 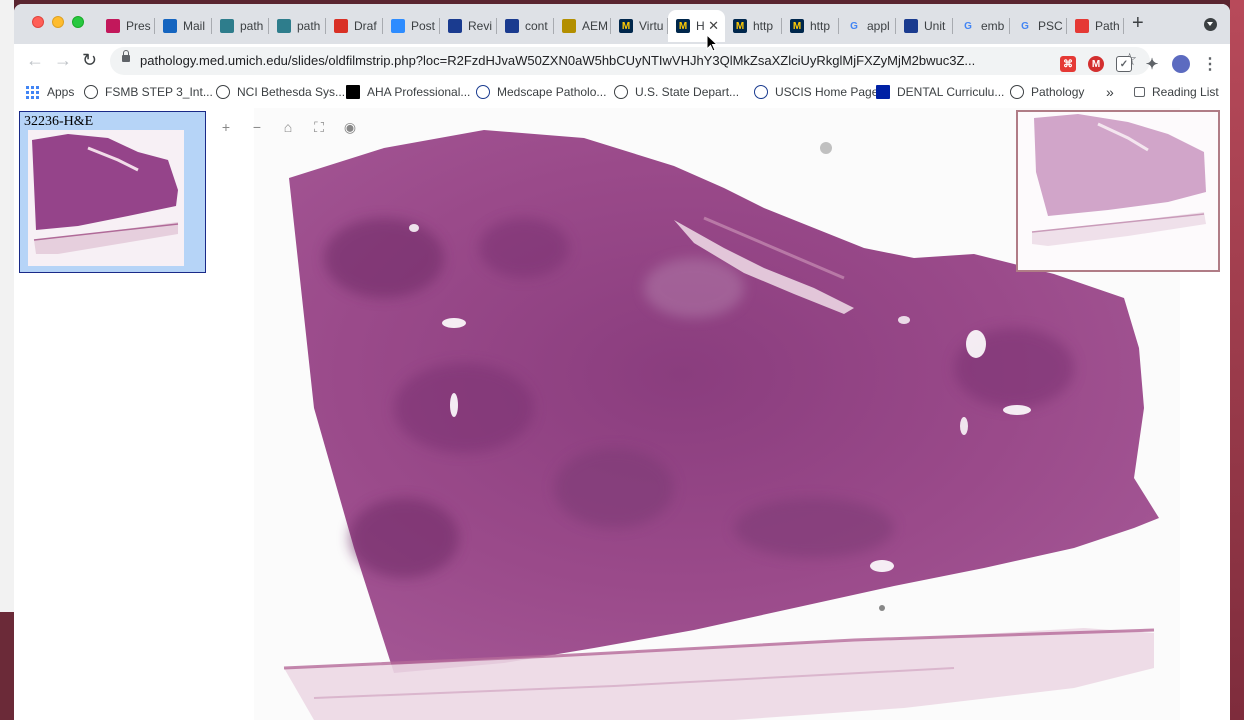 What do you see at coordinates (365, 26) in the screenshot?
I see `tab-title: Draf` at bounding box center [365, 26].